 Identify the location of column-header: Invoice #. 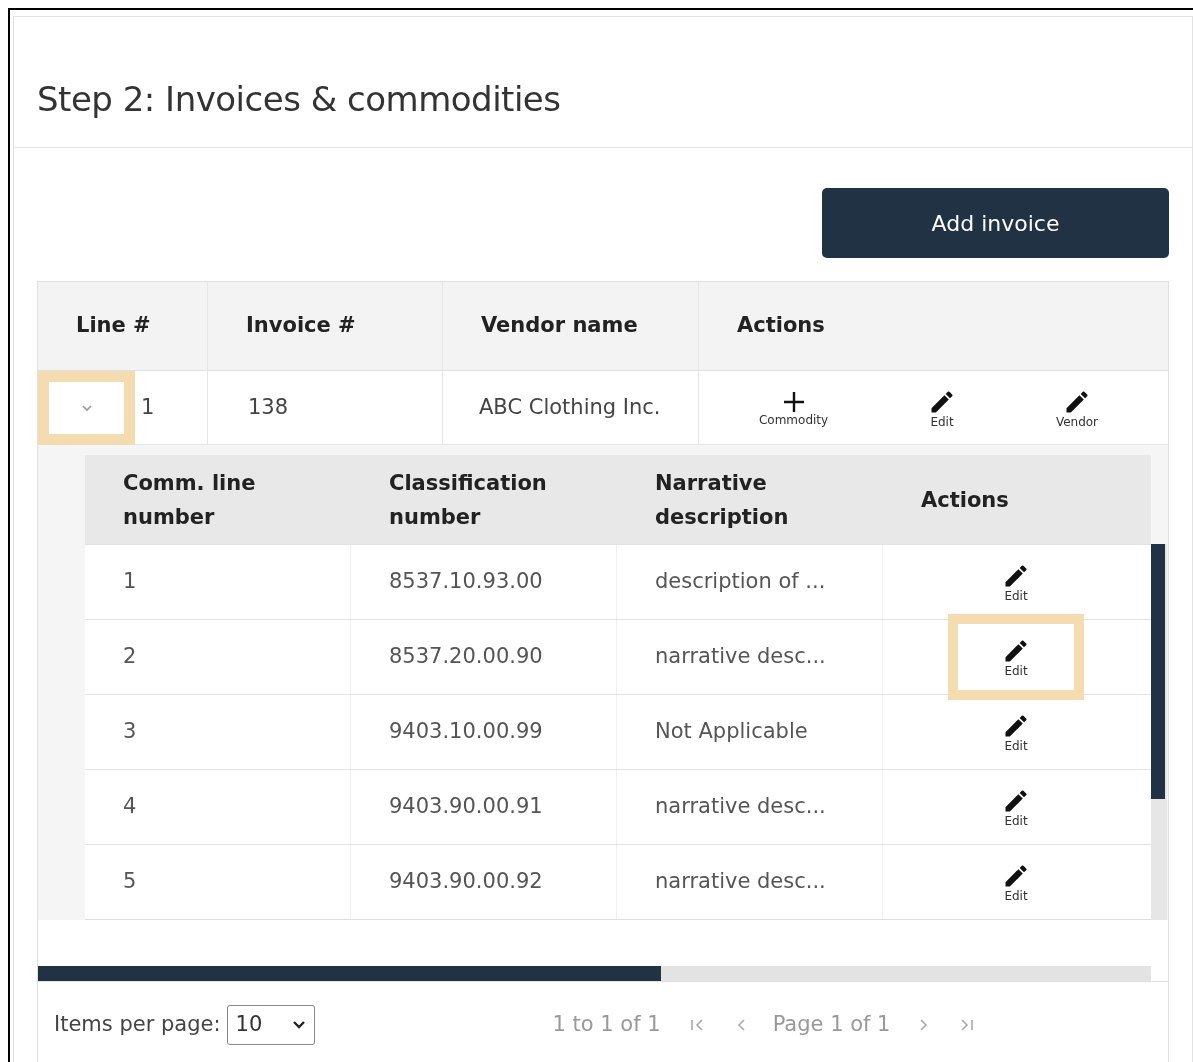
(301, 326).